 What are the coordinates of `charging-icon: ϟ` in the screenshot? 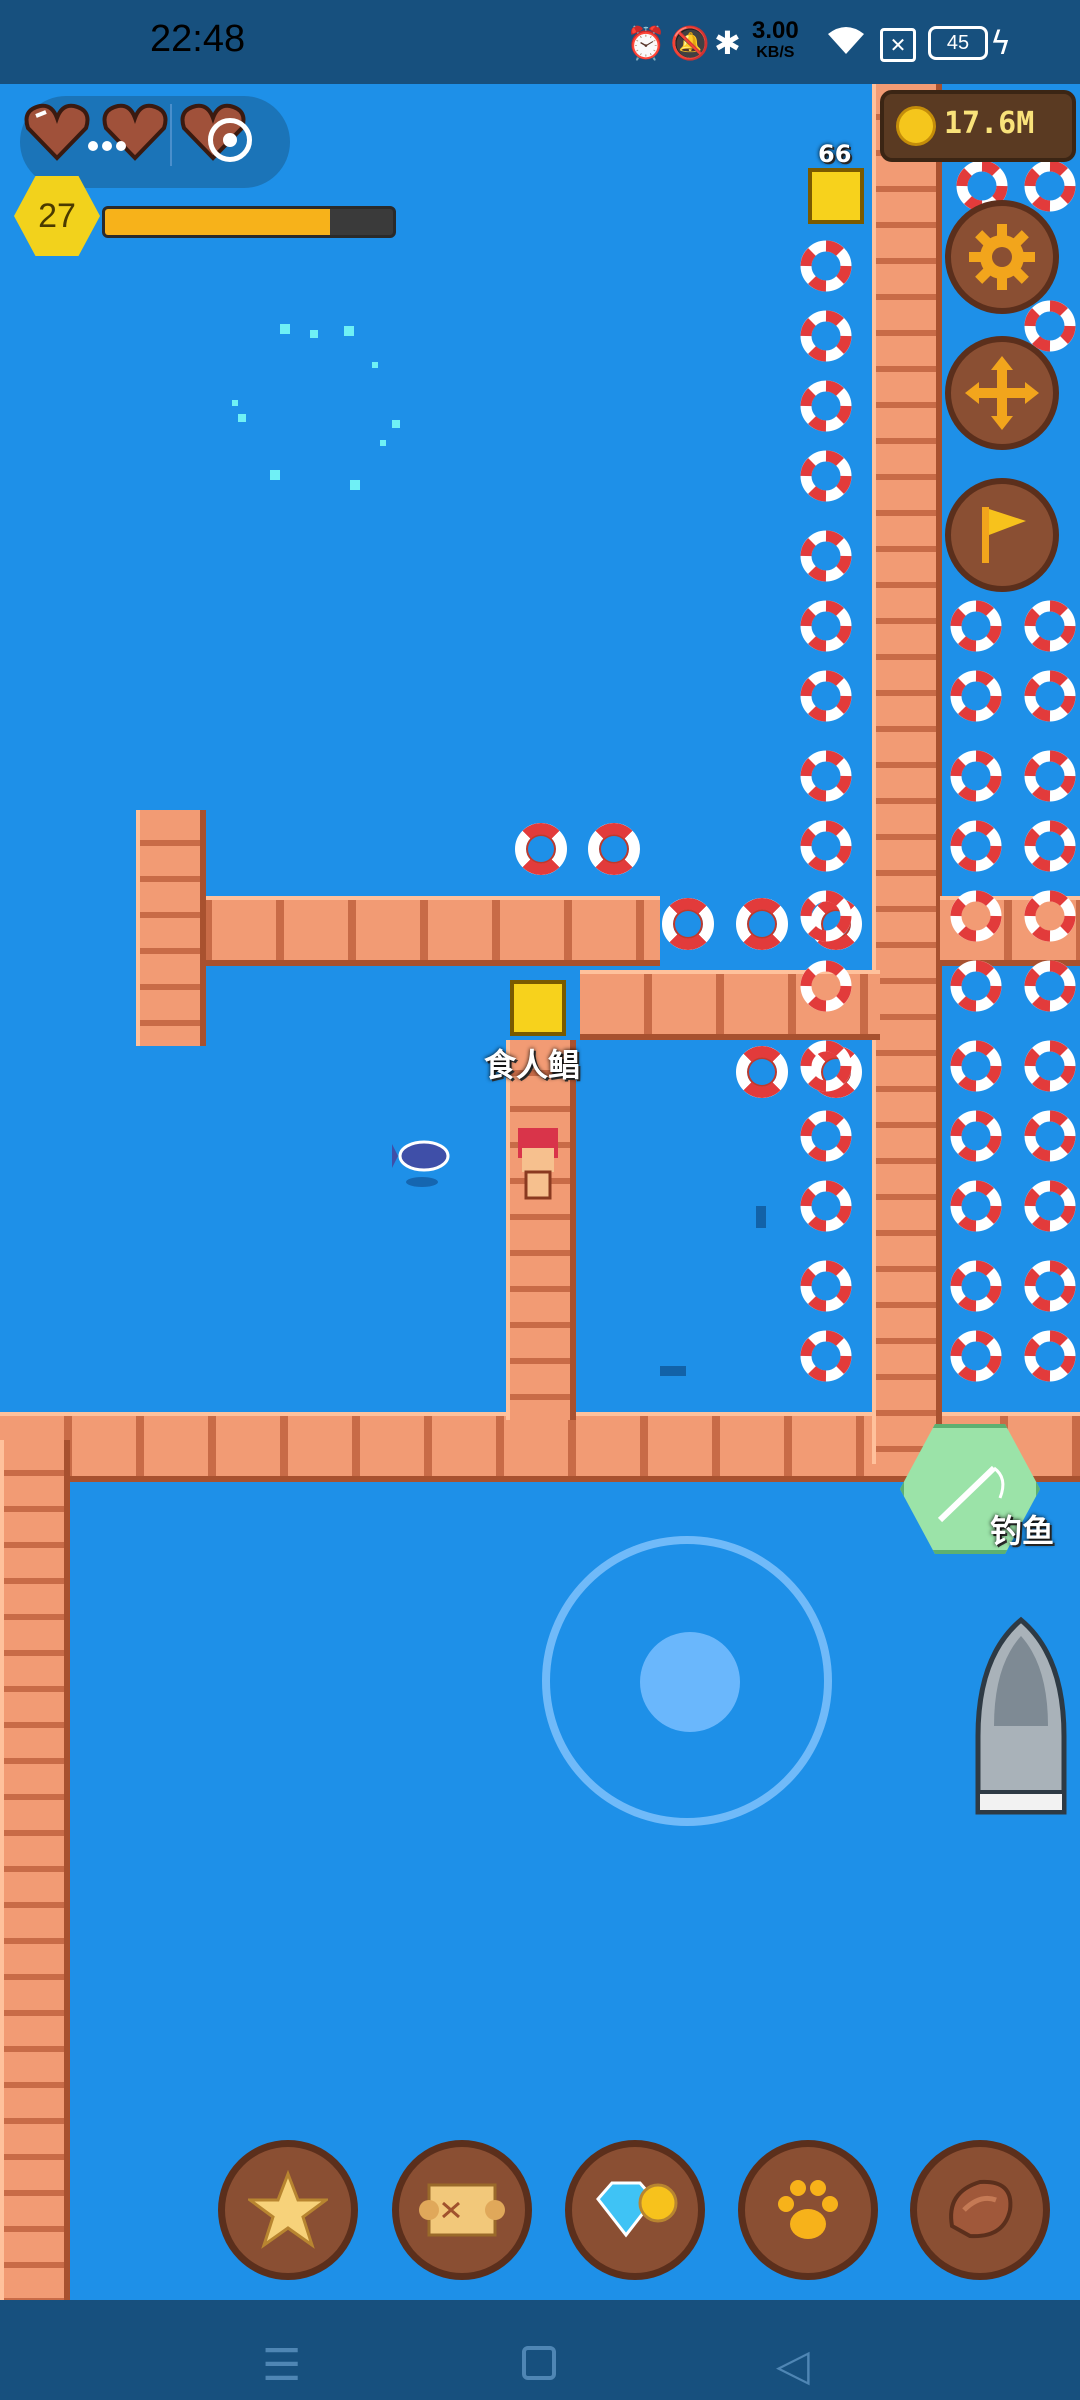 It's located at (1001, 43).